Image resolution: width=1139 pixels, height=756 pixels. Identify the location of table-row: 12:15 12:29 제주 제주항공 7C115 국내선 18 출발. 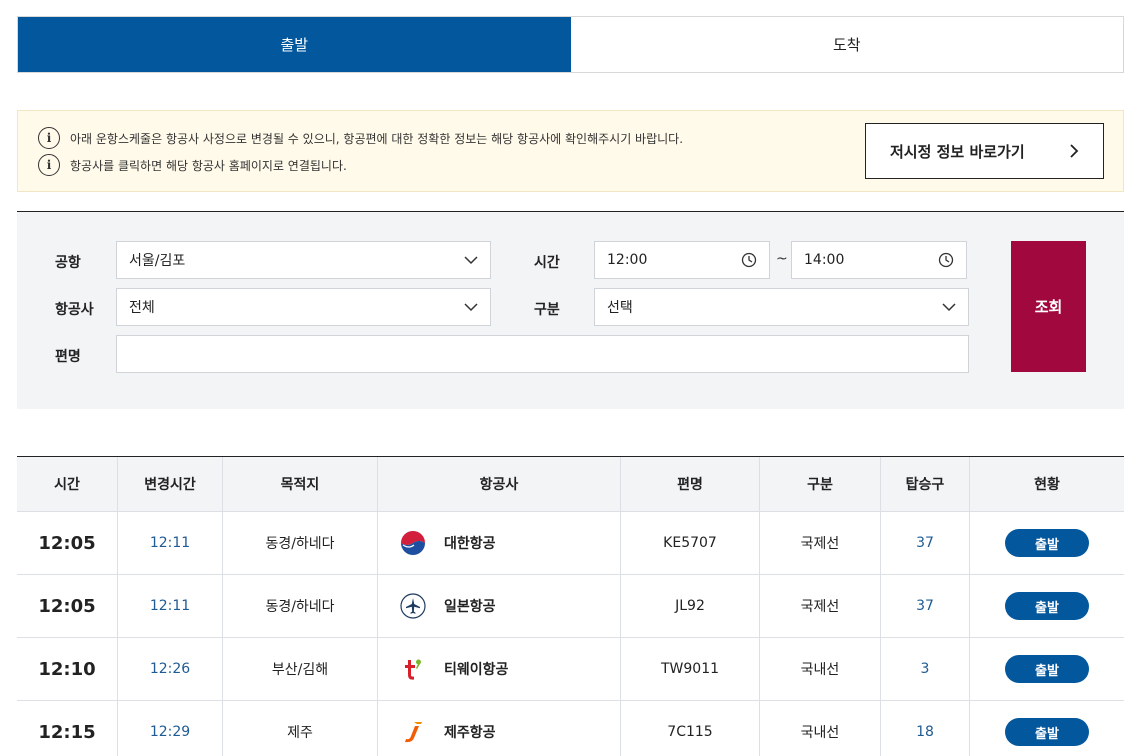
(570, 728).